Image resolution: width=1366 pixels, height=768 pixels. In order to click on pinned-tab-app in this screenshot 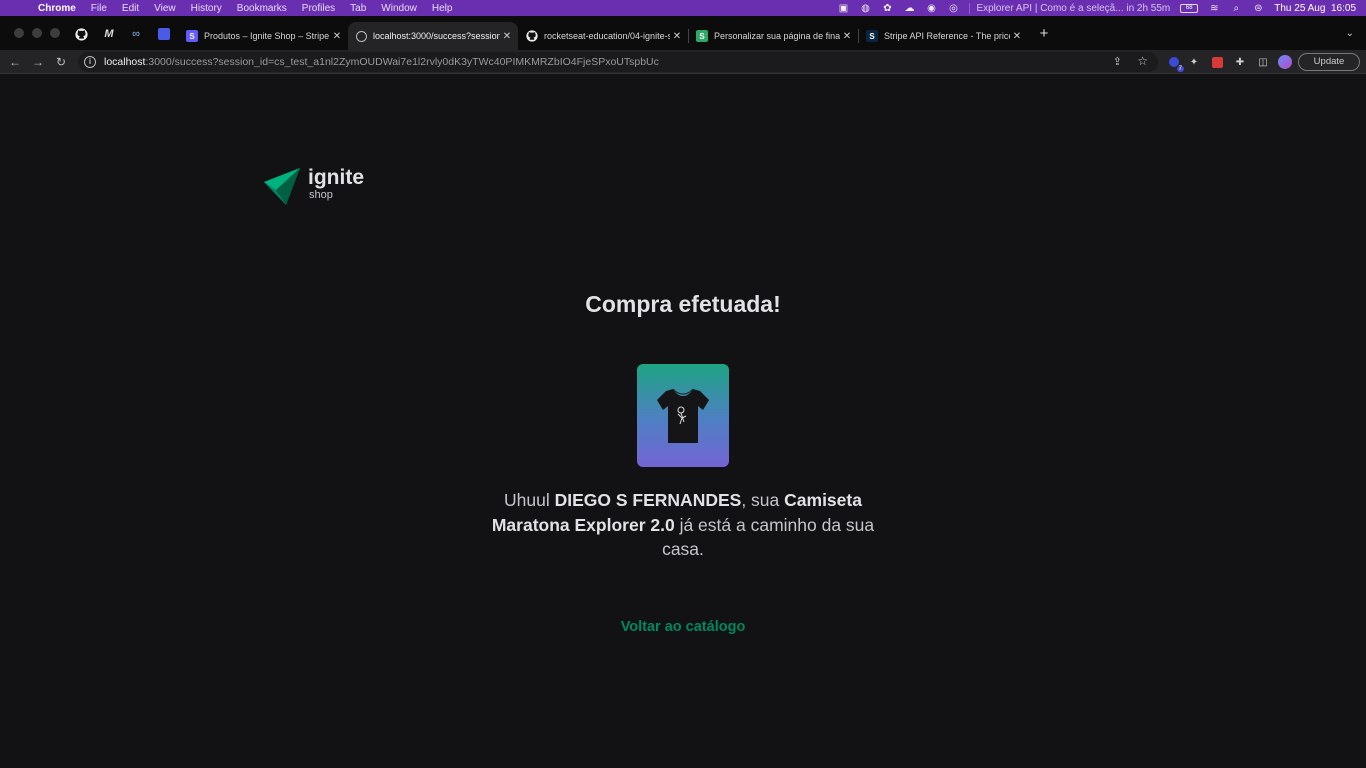, I will do `click(164, 34)`.